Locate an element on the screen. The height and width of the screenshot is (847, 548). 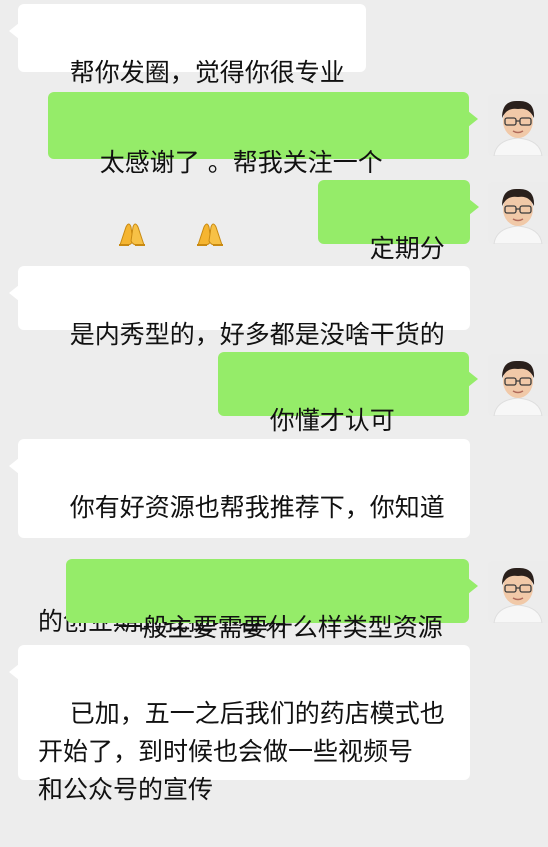
message-bubble-outgoing: 定期分享 is located at coordinates (398, 240).